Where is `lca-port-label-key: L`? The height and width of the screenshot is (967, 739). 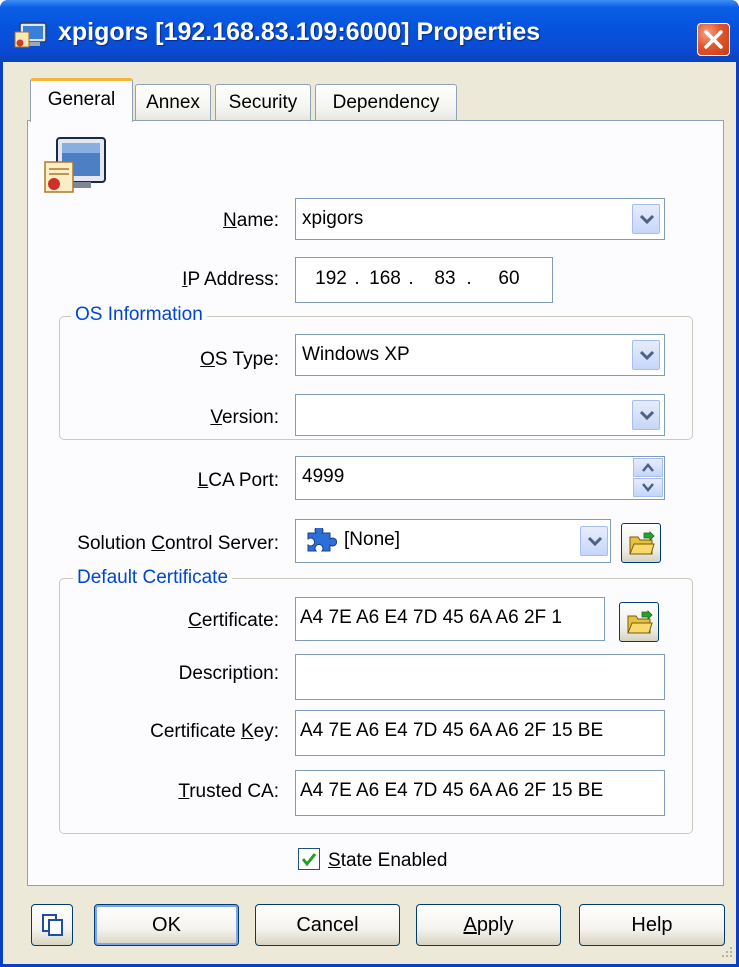 lca-port-label-key: L is located at coordinates (203, 480).